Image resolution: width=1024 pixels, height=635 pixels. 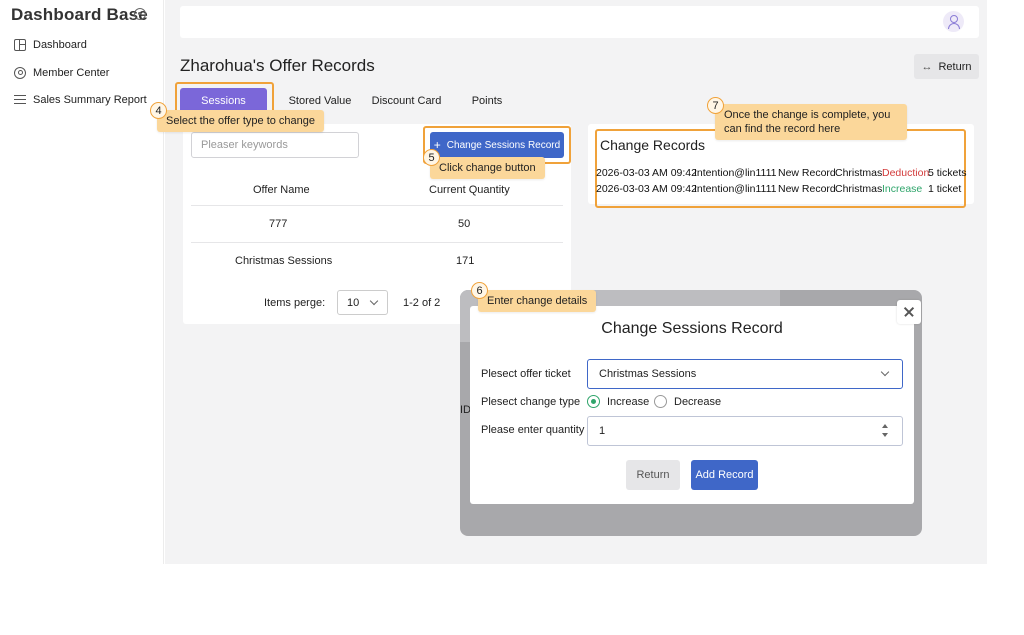 What do you see at coordinates (158, 110) in the screenshot?
I see `step-badge-4: 4` at bounding box center [158, 110].